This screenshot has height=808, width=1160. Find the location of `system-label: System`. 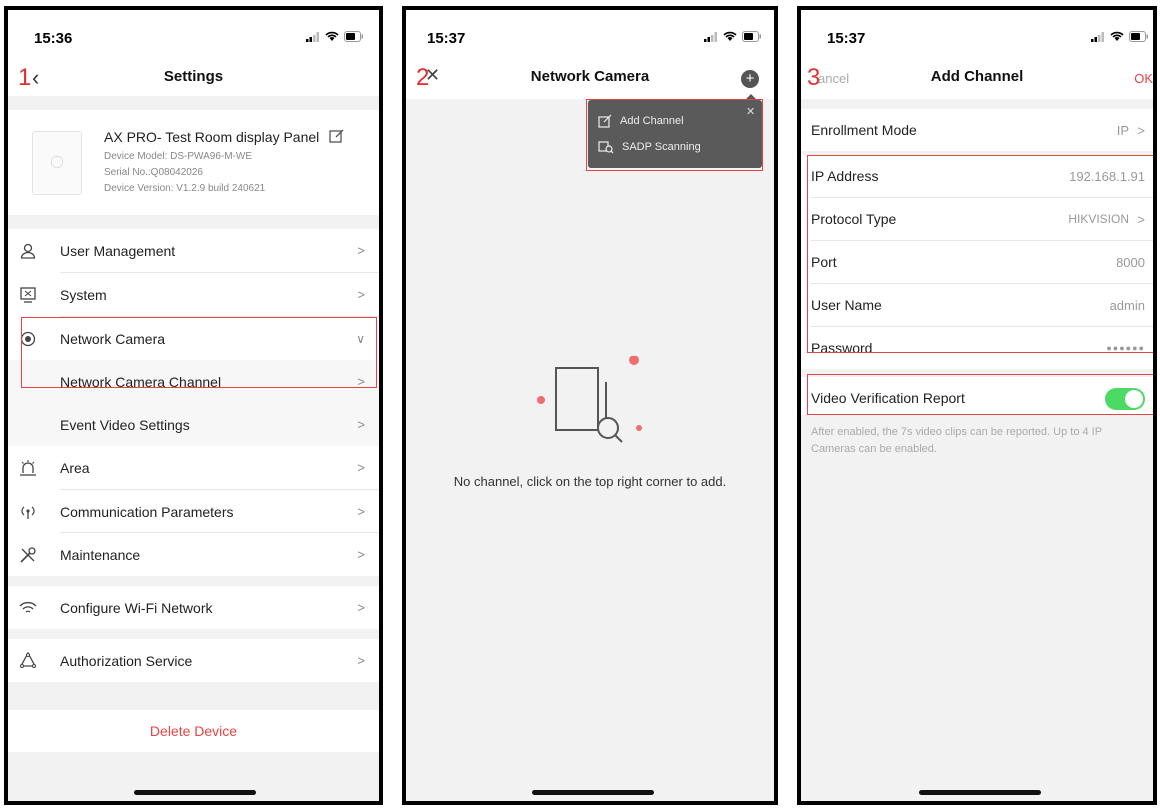

system-label: System is located at coordinates (83, 294).